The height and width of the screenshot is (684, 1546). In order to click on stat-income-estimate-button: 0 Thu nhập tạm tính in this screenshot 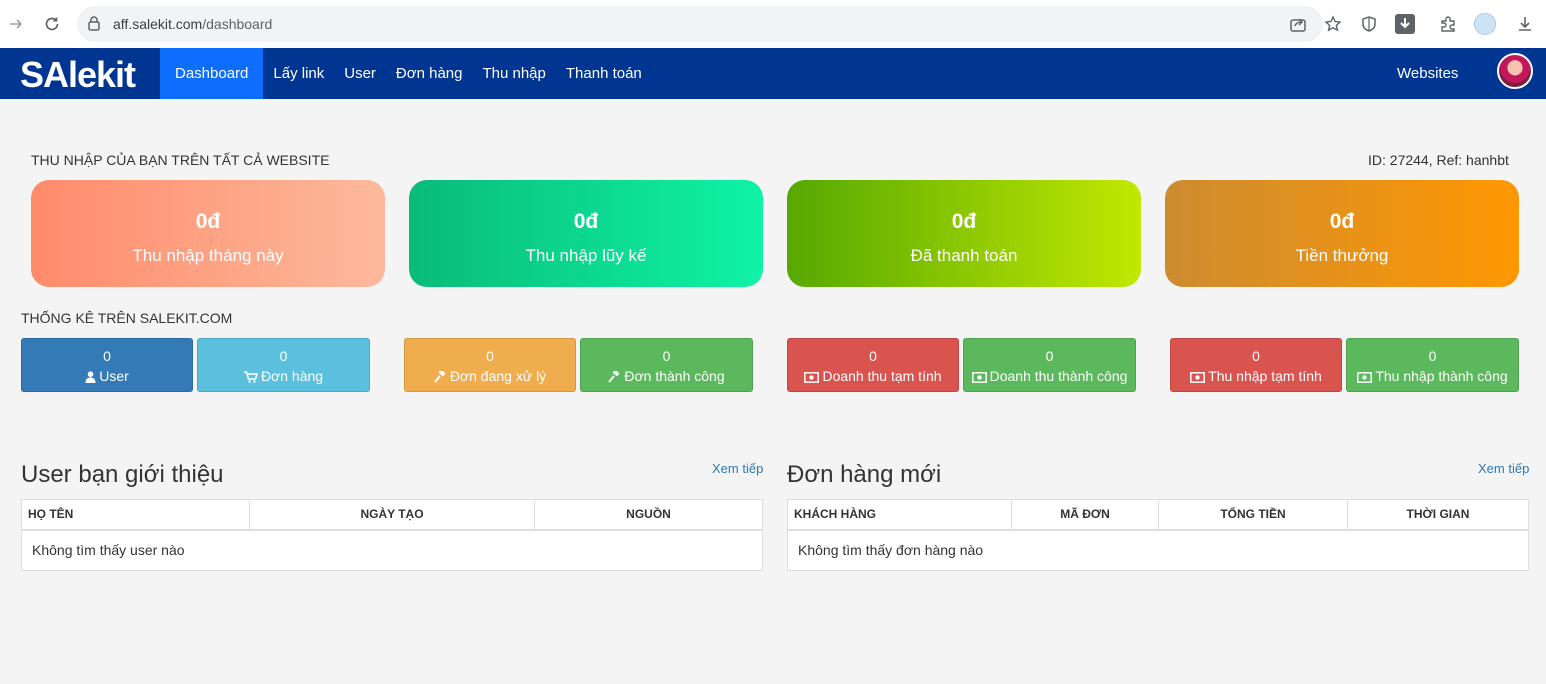, I will do `click(1256, 365)`.